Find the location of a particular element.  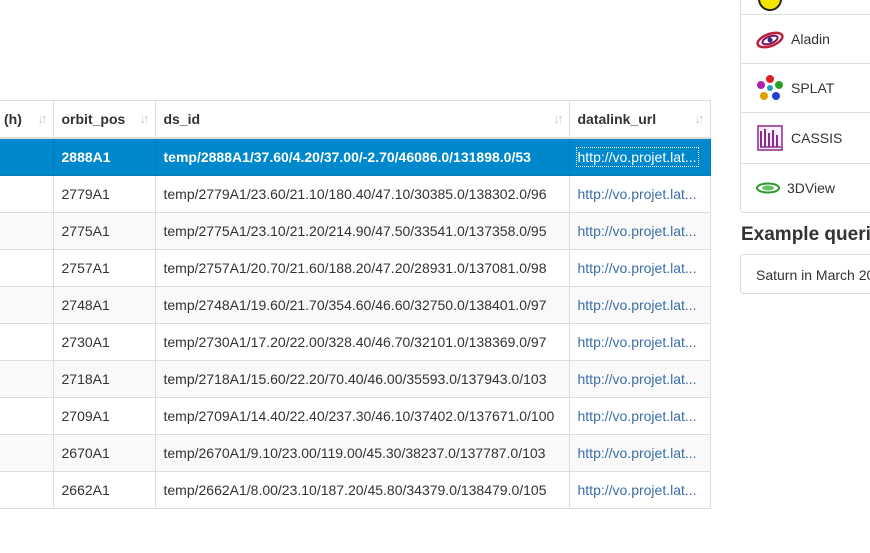

example-query-item: Saturn in March 2015 is located at coordinates (805, 274).